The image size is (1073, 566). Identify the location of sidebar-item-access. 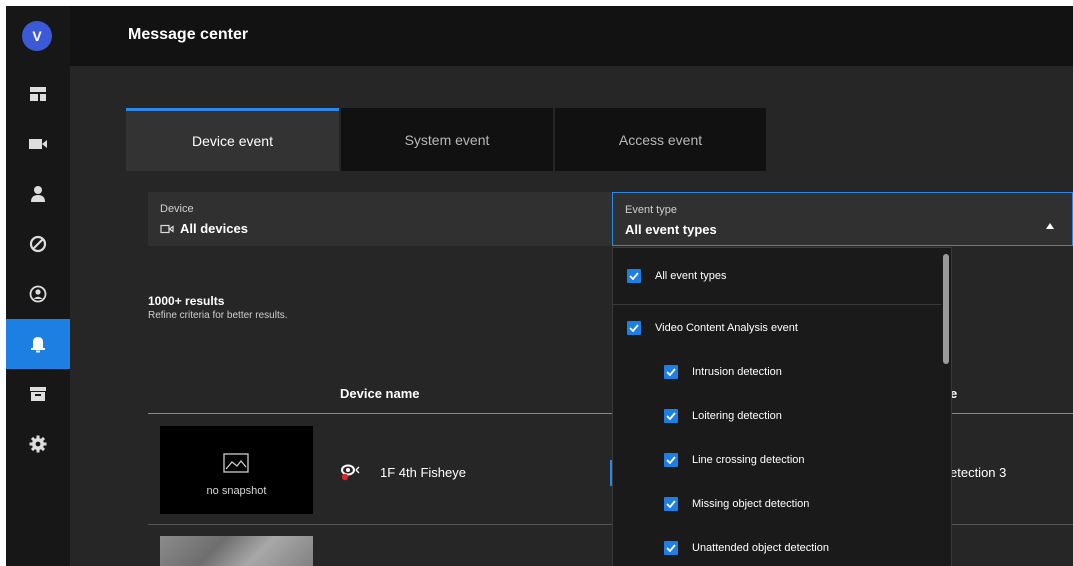
(38, 244).